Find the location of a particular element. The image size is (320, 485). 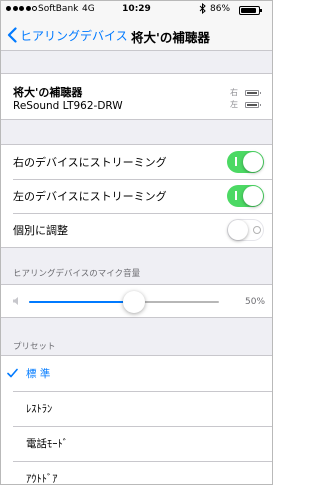

right-side-label: 右 is located at coordinates (234, 92).